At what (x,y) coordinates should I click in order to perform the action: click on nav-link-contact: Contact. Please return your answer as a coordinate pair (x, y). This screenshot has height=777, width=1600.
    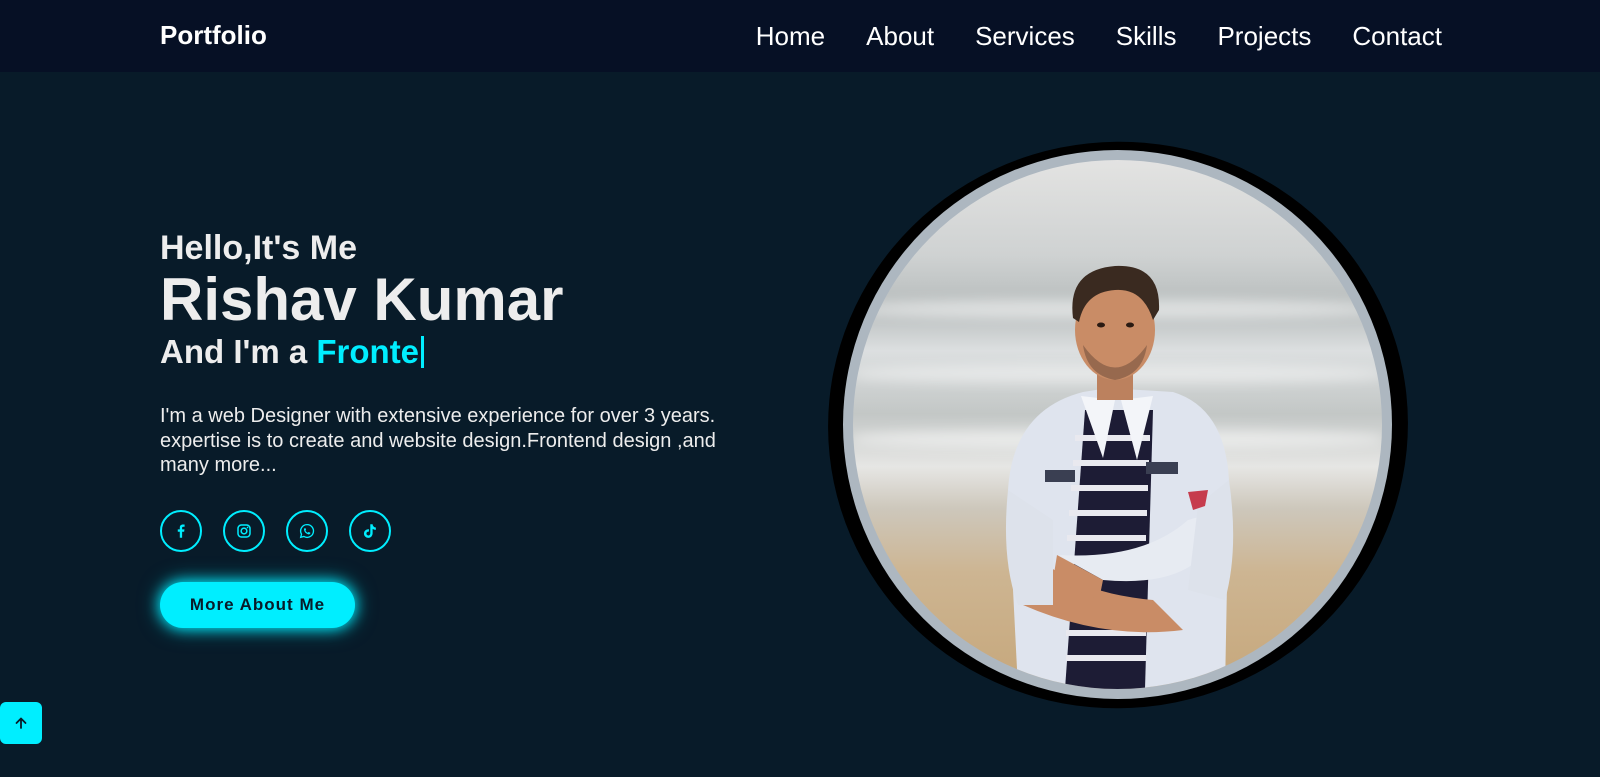
    Looking at the image, I should click on (1397, 36).